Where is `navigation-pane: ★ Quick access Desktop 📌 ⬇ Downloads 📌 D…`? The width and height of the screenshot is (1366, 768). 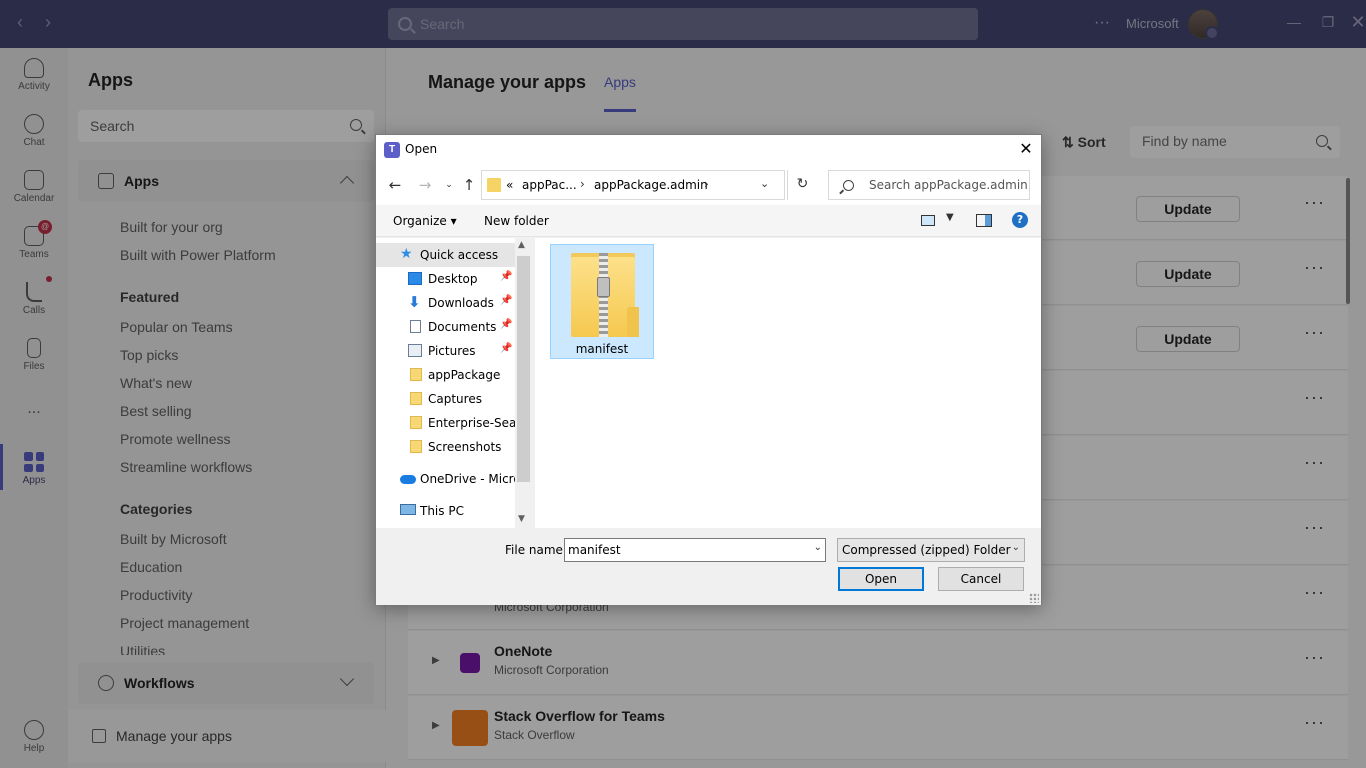 navigation-pane: ★ Quick access Desktop 📌 ⬇ Downloads 📌 D… is located at coordinates (454, 383).